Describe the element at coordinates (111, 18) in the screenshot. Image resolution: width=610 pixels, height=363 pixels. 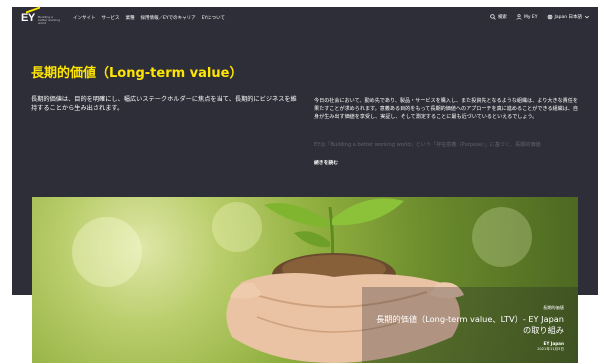
I see `nav-link-services: サービス` at that location.